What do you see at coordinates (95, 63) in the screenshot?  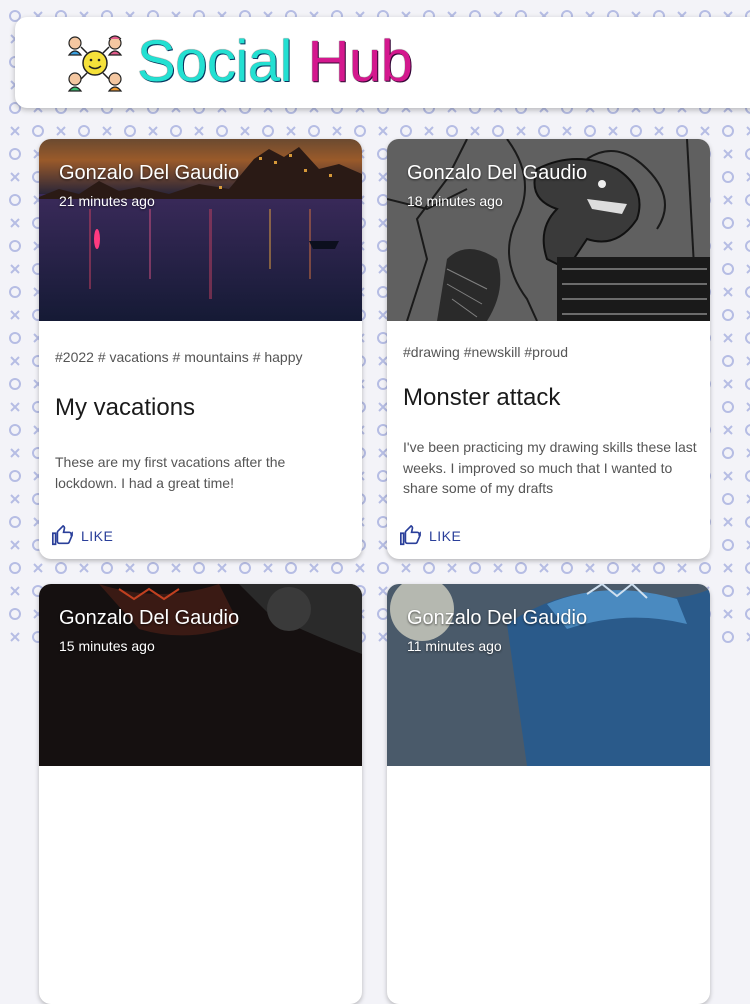 I see `friends-group-icon` at bounding box center [95, 63].